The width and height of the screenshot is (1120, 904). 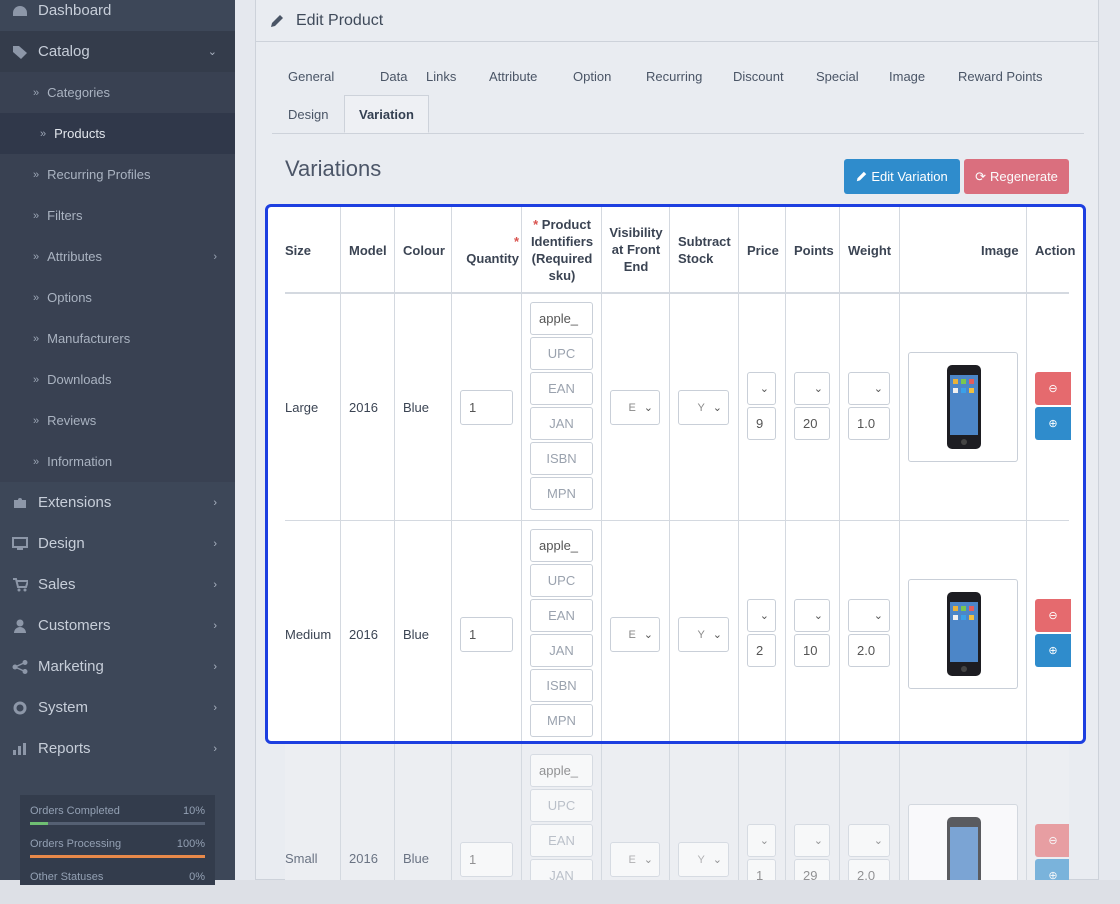 I want to click on regenerate-button: ⟳ Regenerate, so click(x=1016, y=176).